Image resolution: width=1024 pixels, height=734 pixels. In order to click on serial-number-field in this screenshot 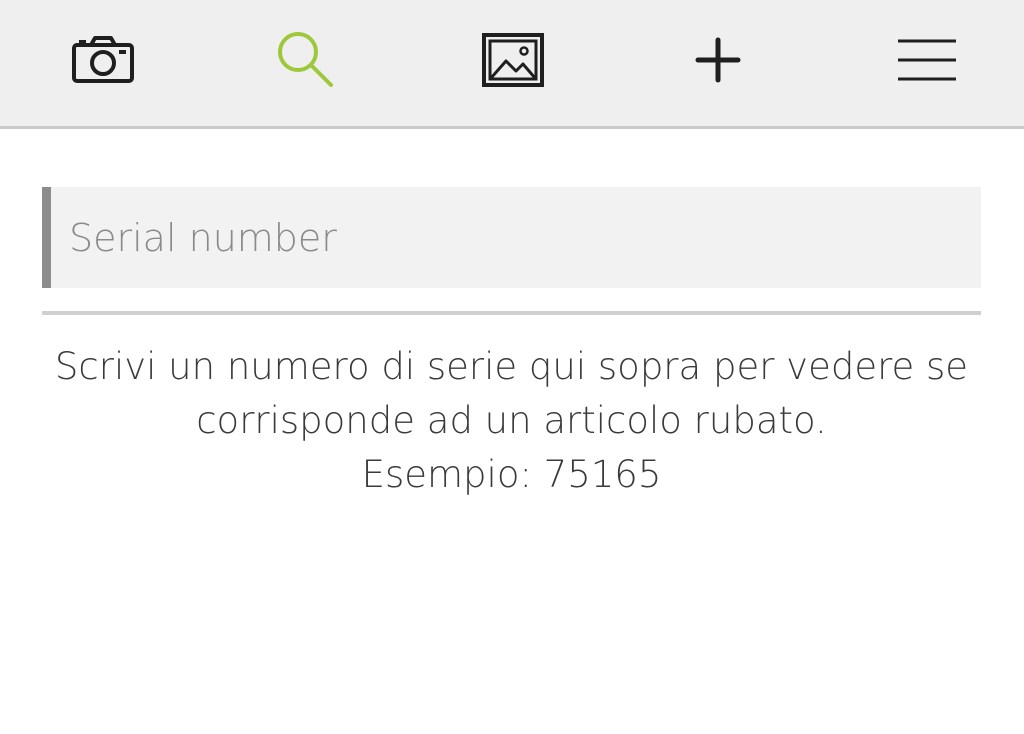, I will do `click(511, 237)`.